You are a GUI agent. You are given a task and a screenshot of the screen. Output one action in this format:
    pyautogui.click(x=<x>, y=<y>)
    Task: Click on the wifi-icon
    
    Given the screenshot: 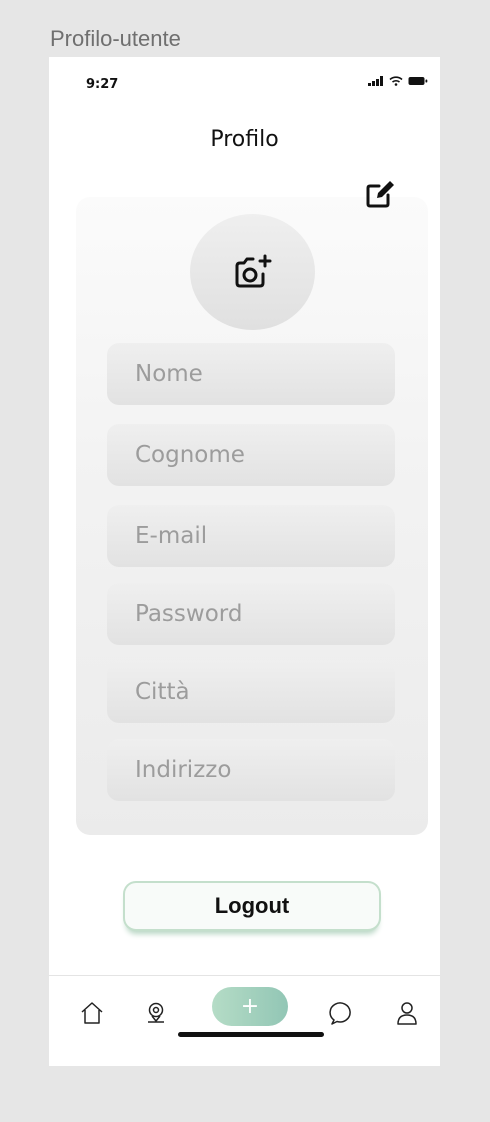 What is the action you would take?
    pyautogui.click(x=396, y=81)
    